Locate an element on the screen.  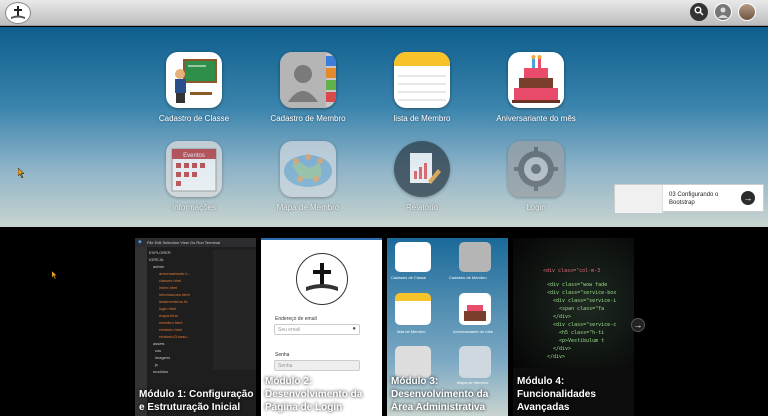
app-informacoes: Eventos Informações is located at coordinates (194, 176).